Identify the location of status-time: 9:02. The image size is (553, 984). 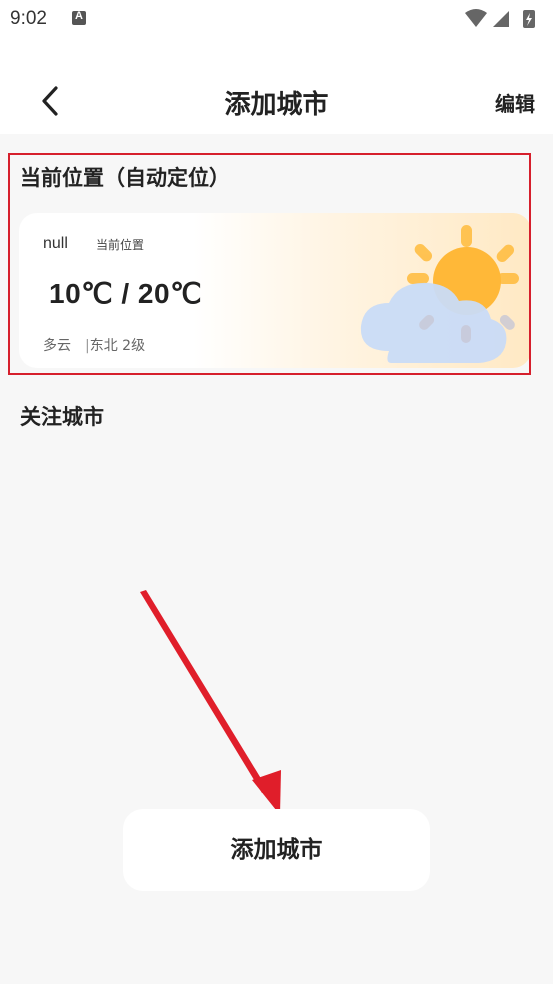
(28, 18).